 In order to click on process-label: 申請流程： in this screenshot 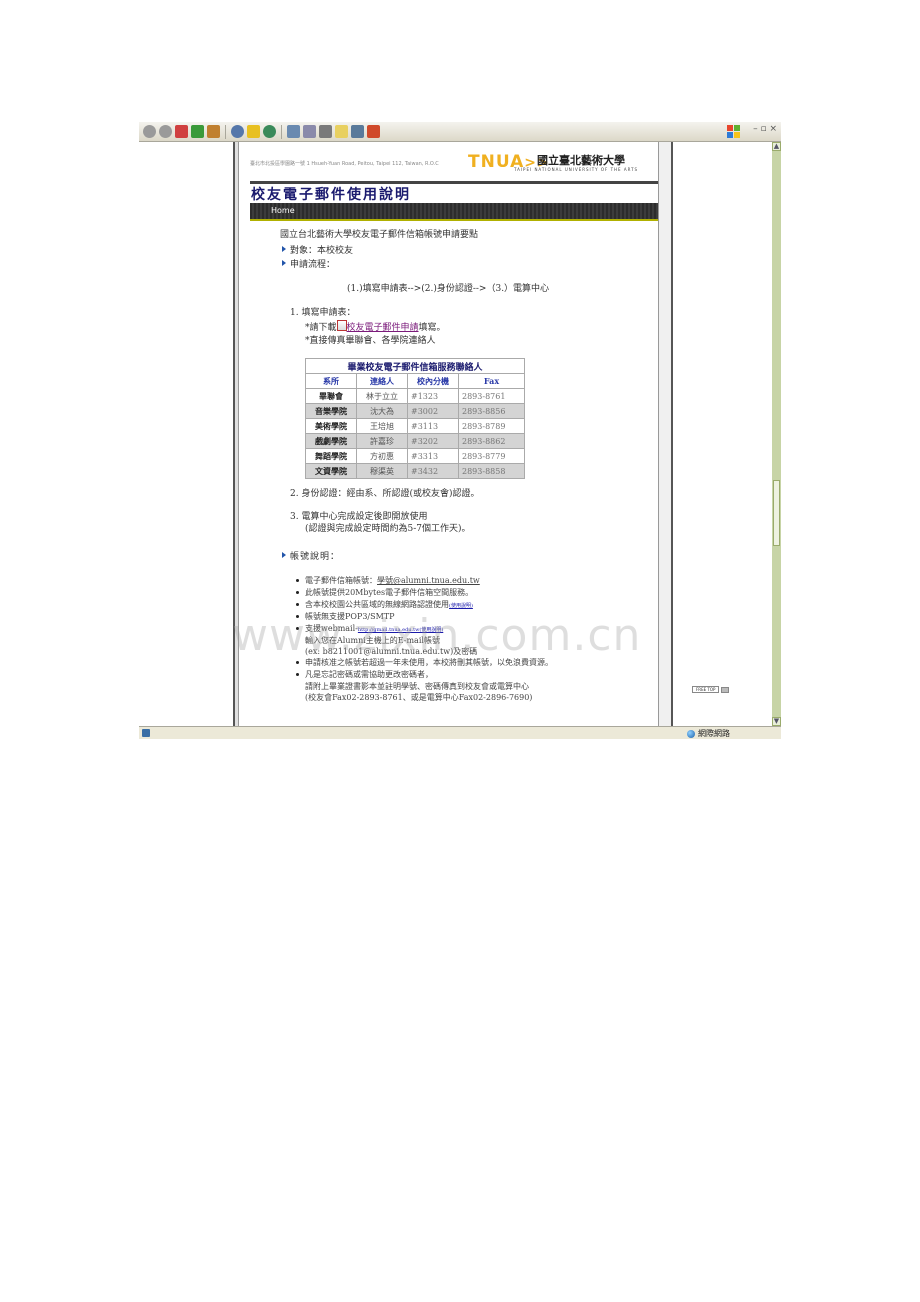, I will do `click(313, 265)`.